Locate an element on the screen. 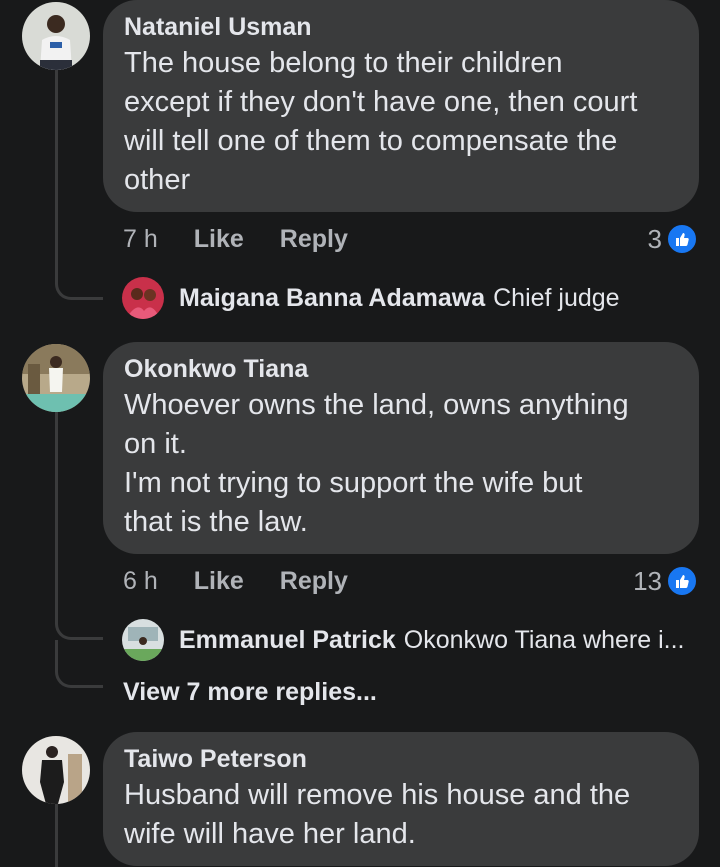 The width and height of the screenshot is (720, 867). comment-actions: 6 h Like Reply is located at coordinates (235, 581).